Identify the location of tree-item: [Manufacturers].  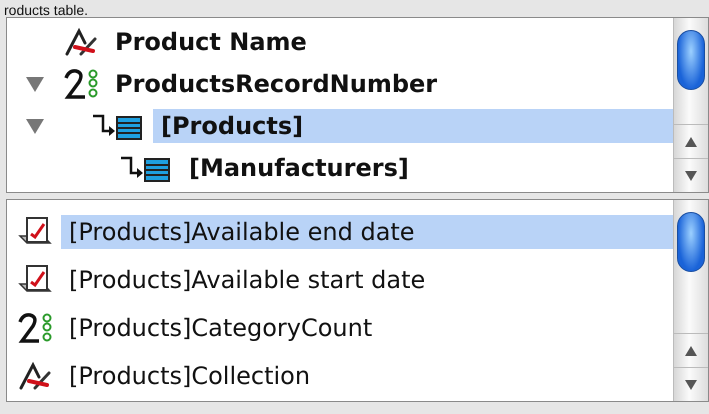
(299, 168).